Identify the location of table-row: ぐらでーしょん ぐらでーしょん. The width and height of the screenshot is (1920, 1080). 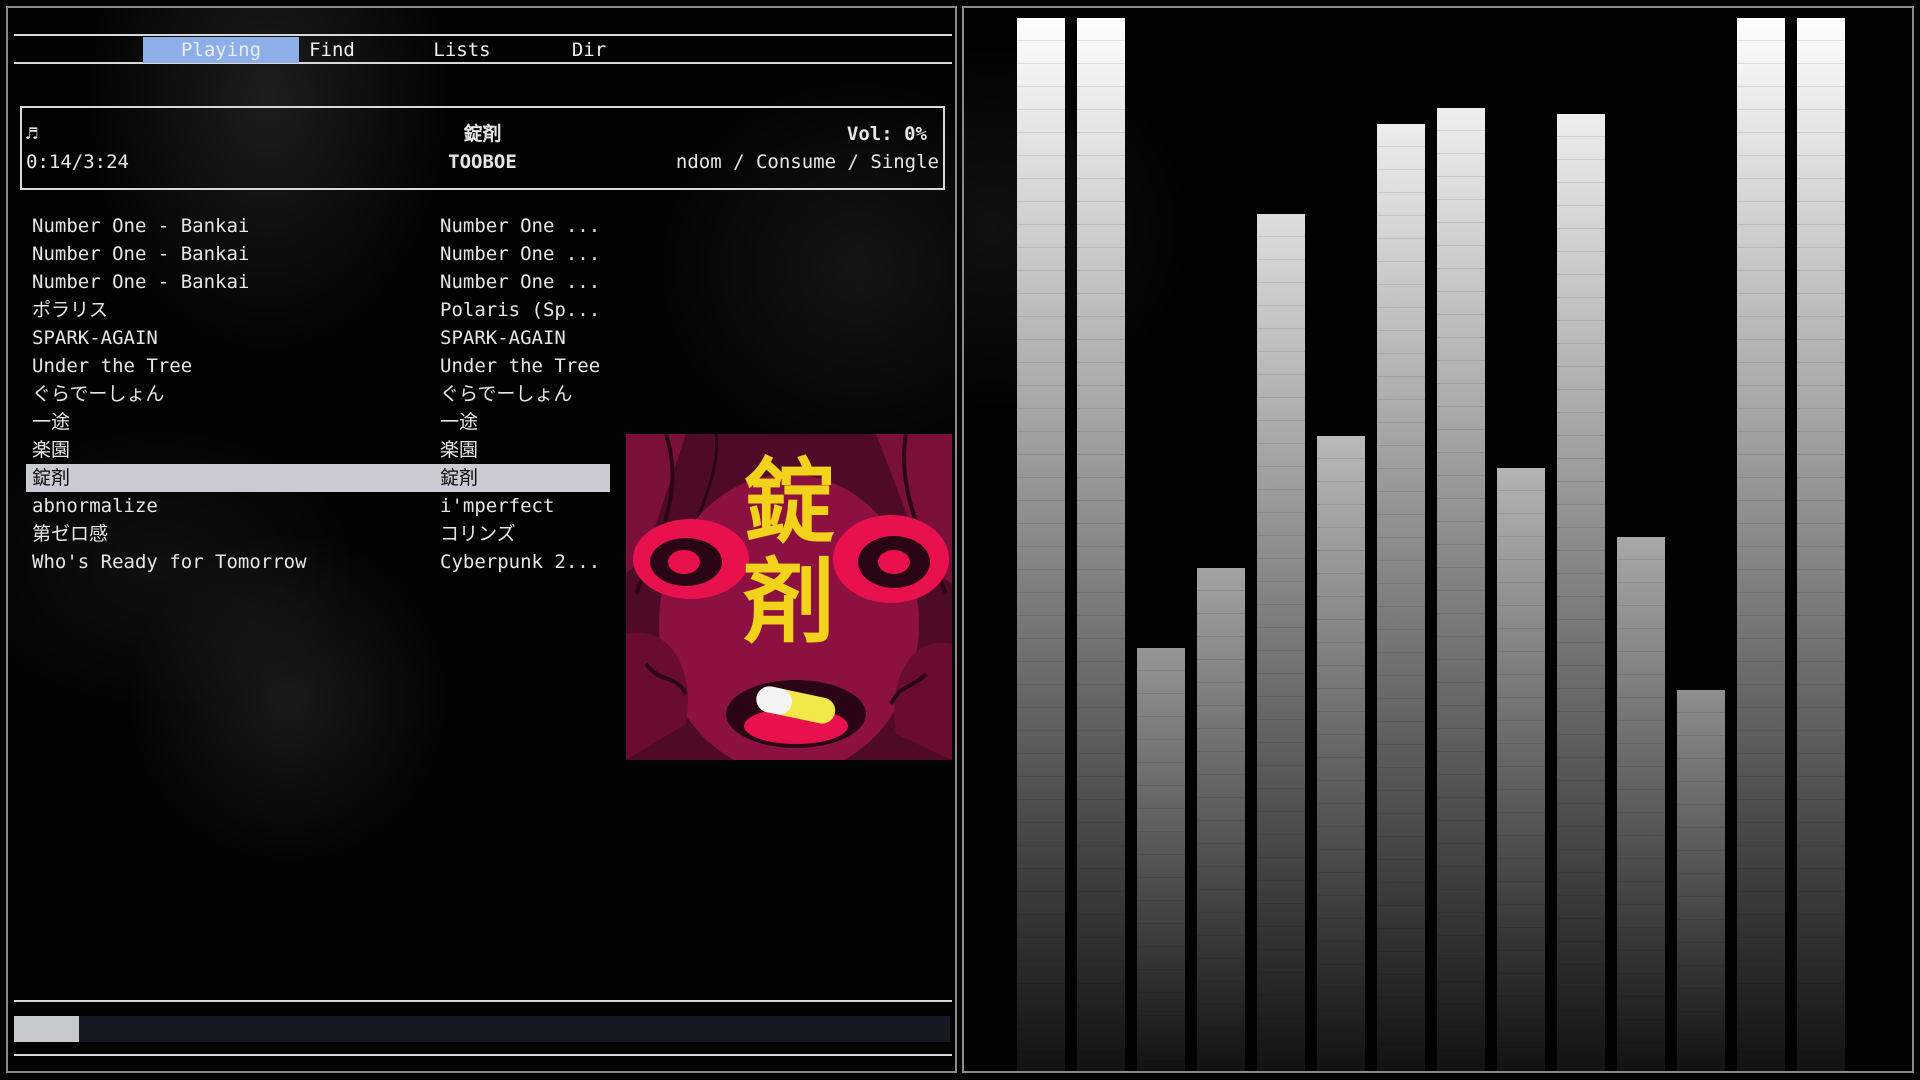
(318, 394).